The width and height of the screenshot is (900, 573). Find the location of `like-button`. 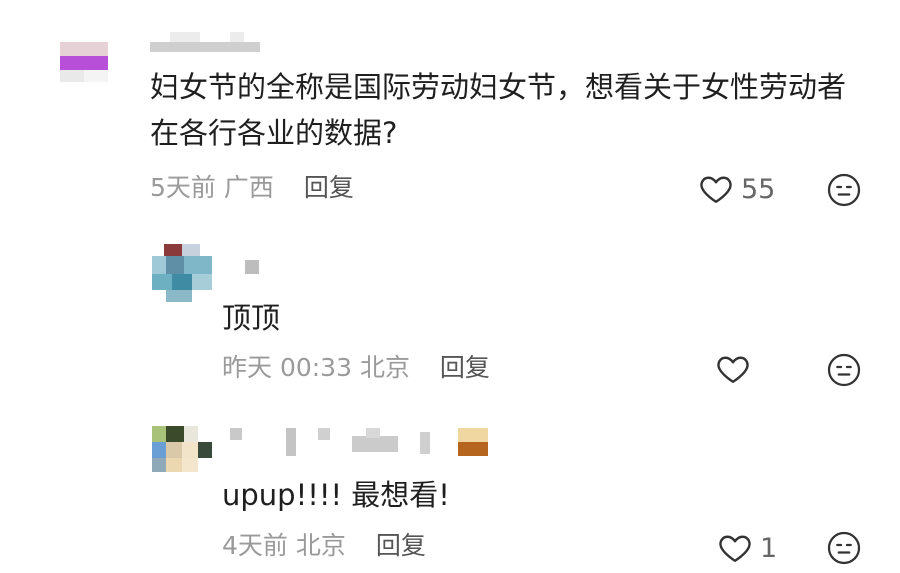

like-button is located at coordinates (733, 369).